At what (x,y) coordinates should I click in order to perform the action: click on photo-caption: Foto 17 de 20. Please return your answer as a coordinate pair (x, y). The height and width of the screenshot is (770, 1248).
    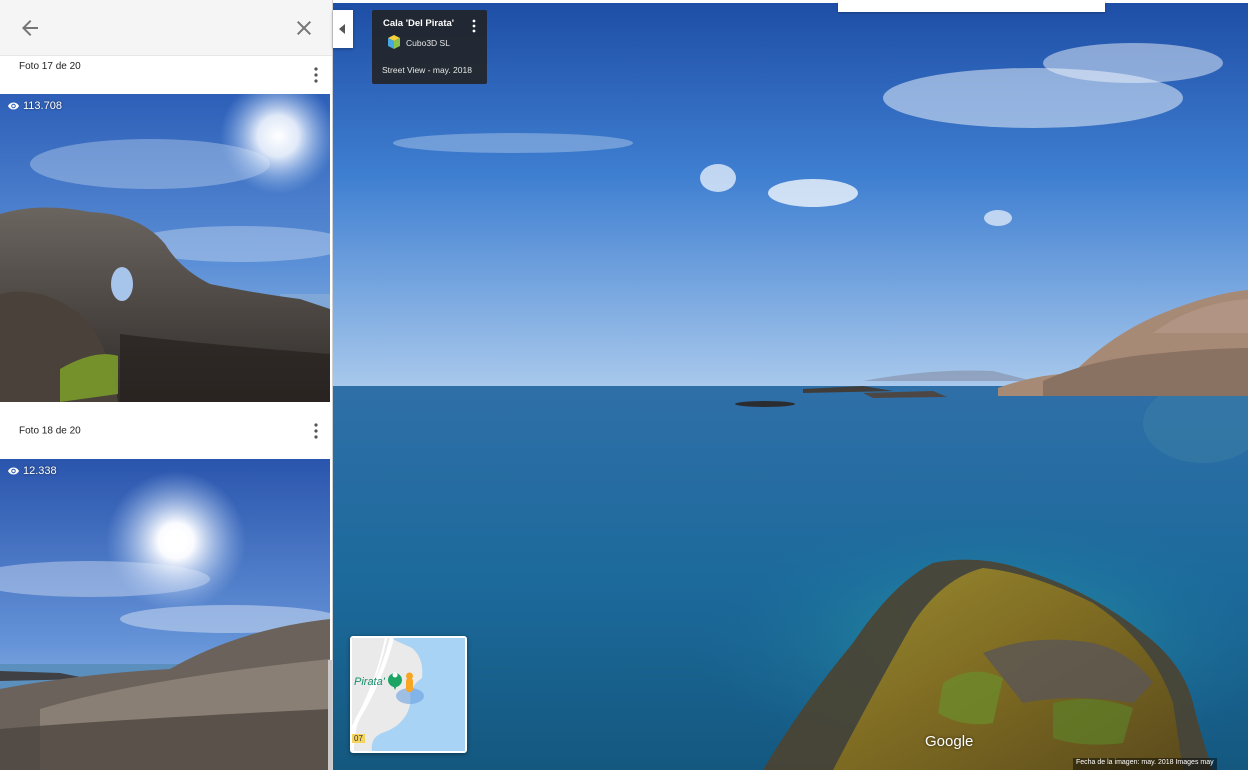
    Looking at the image, I should click on (50, 66).